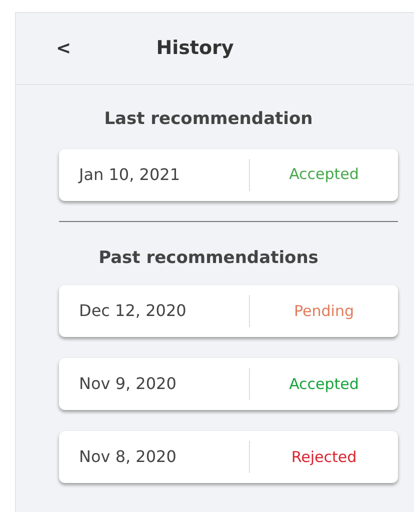  Describe the element at coordinates (209, 258) in the screenshot. I see `section-heading: Past recommendations` at that location.